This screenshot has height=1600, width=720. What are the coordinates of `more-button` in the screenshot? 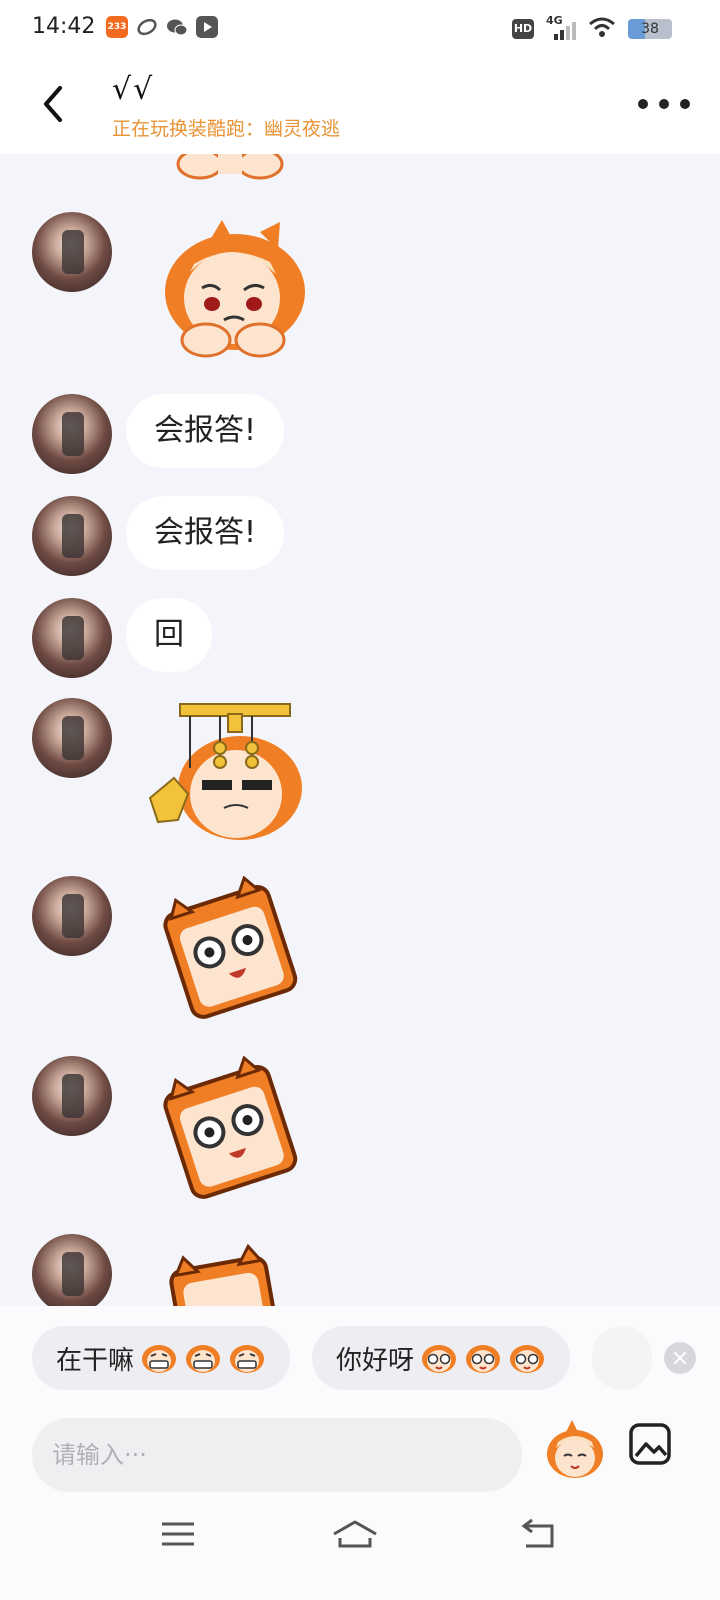 It's located at (664, 104).